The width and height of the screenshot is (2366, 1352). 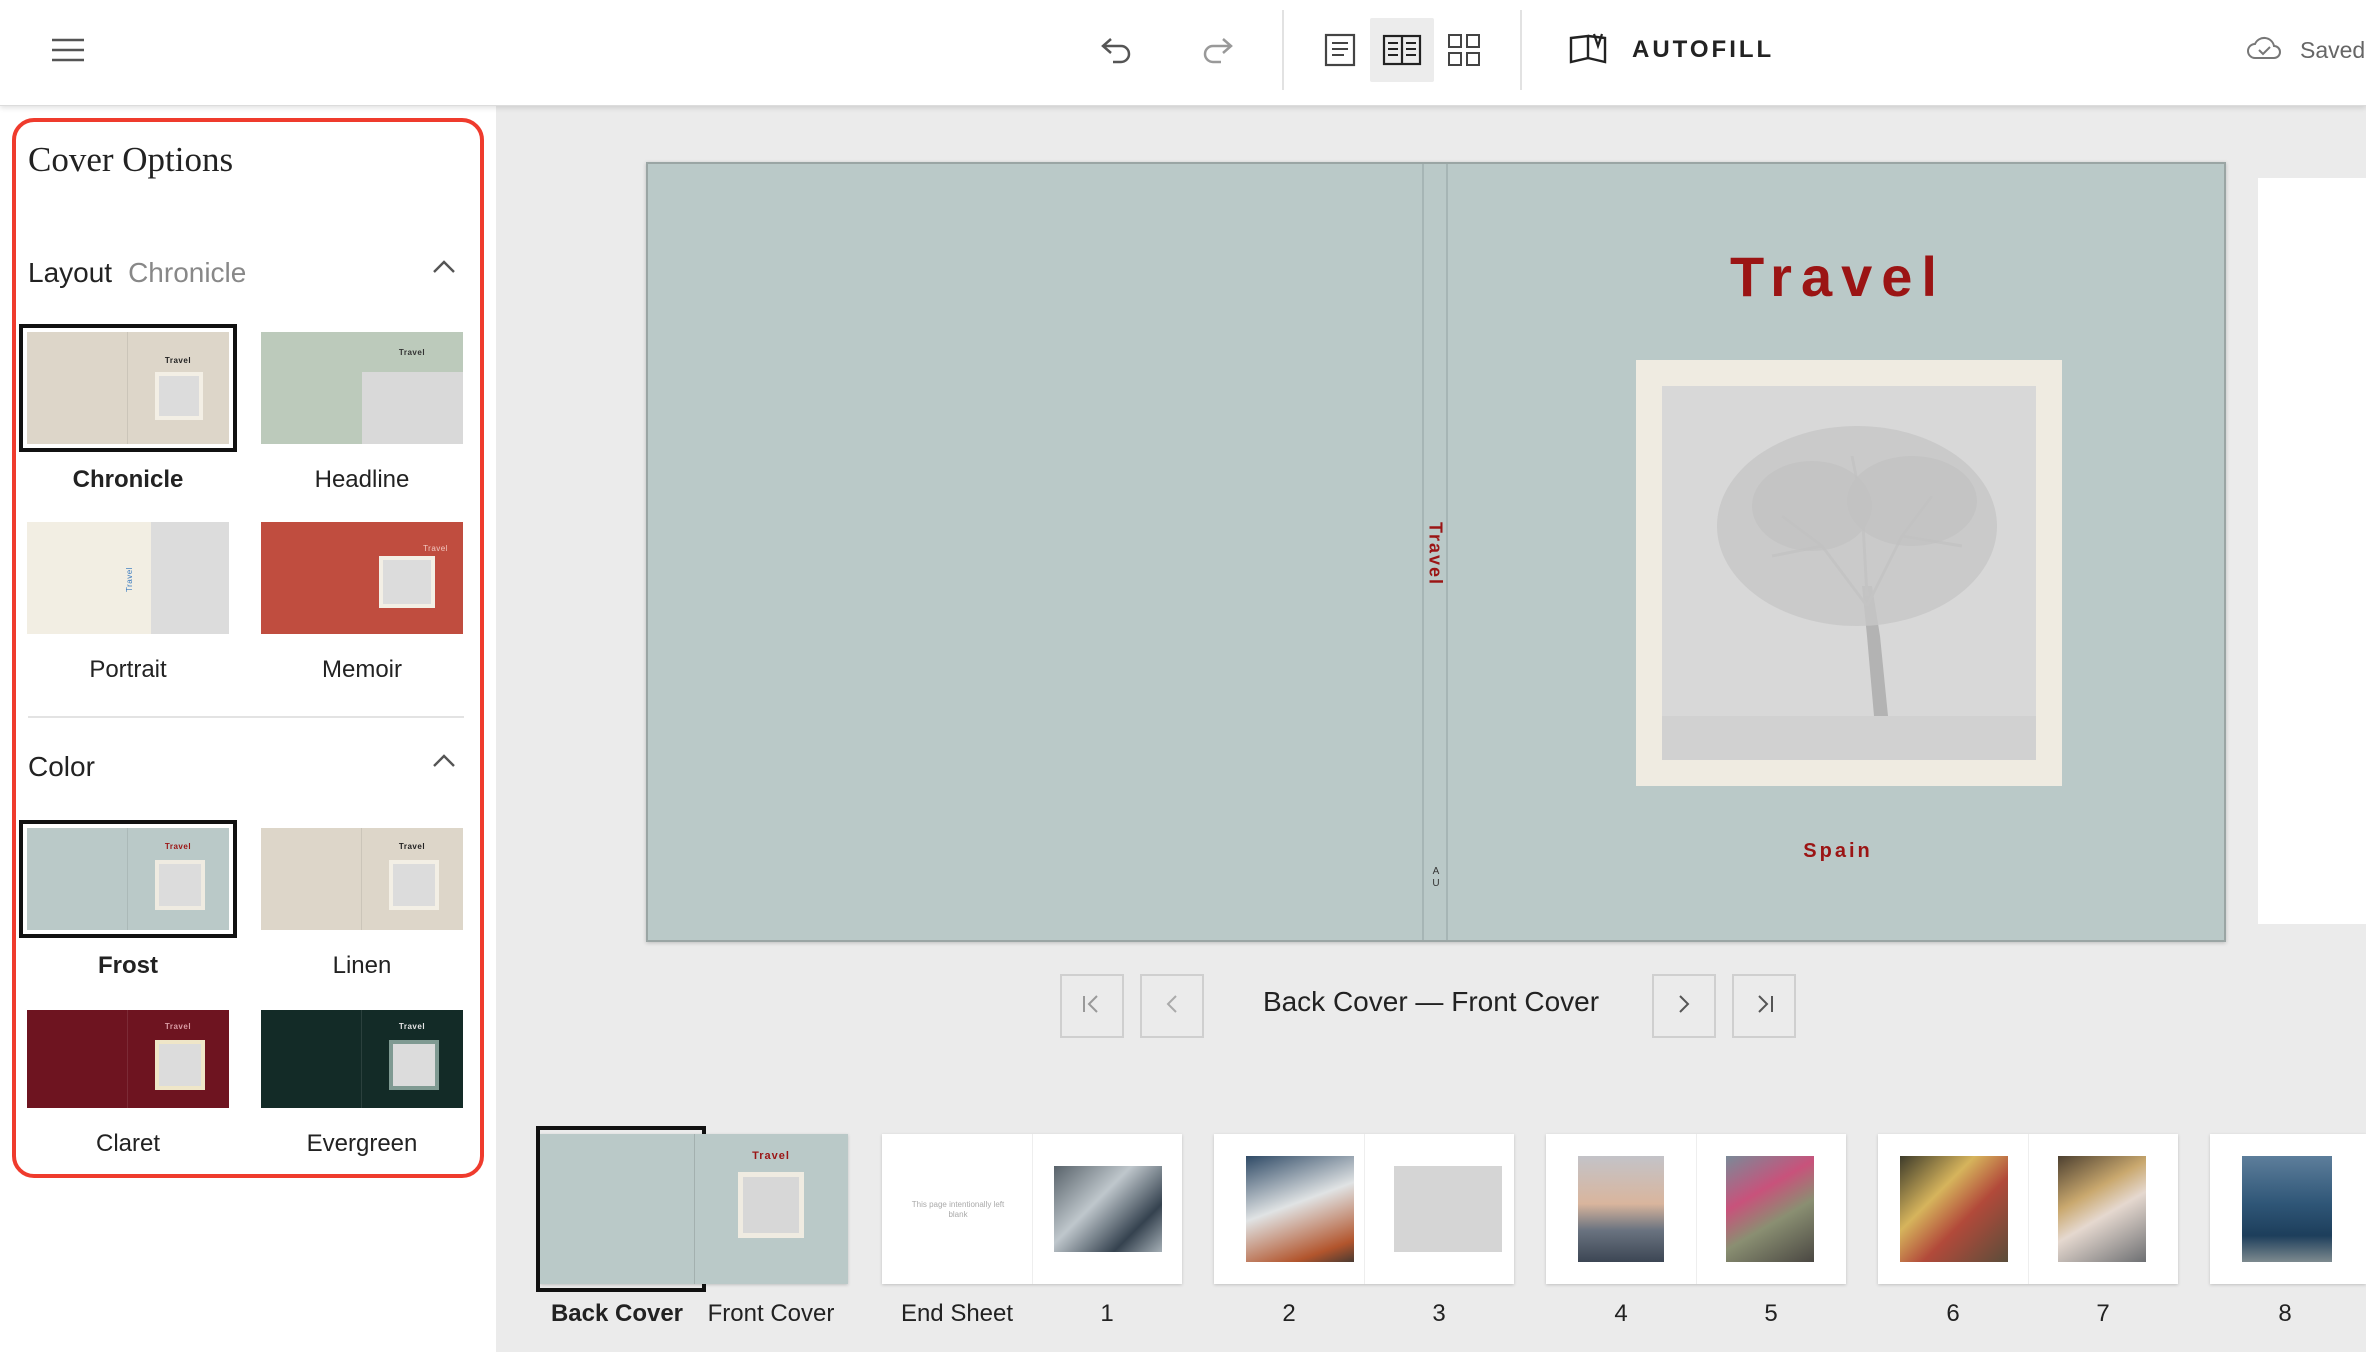 I want to click on chevron-right-icon, so click(x=1684, y=1006).